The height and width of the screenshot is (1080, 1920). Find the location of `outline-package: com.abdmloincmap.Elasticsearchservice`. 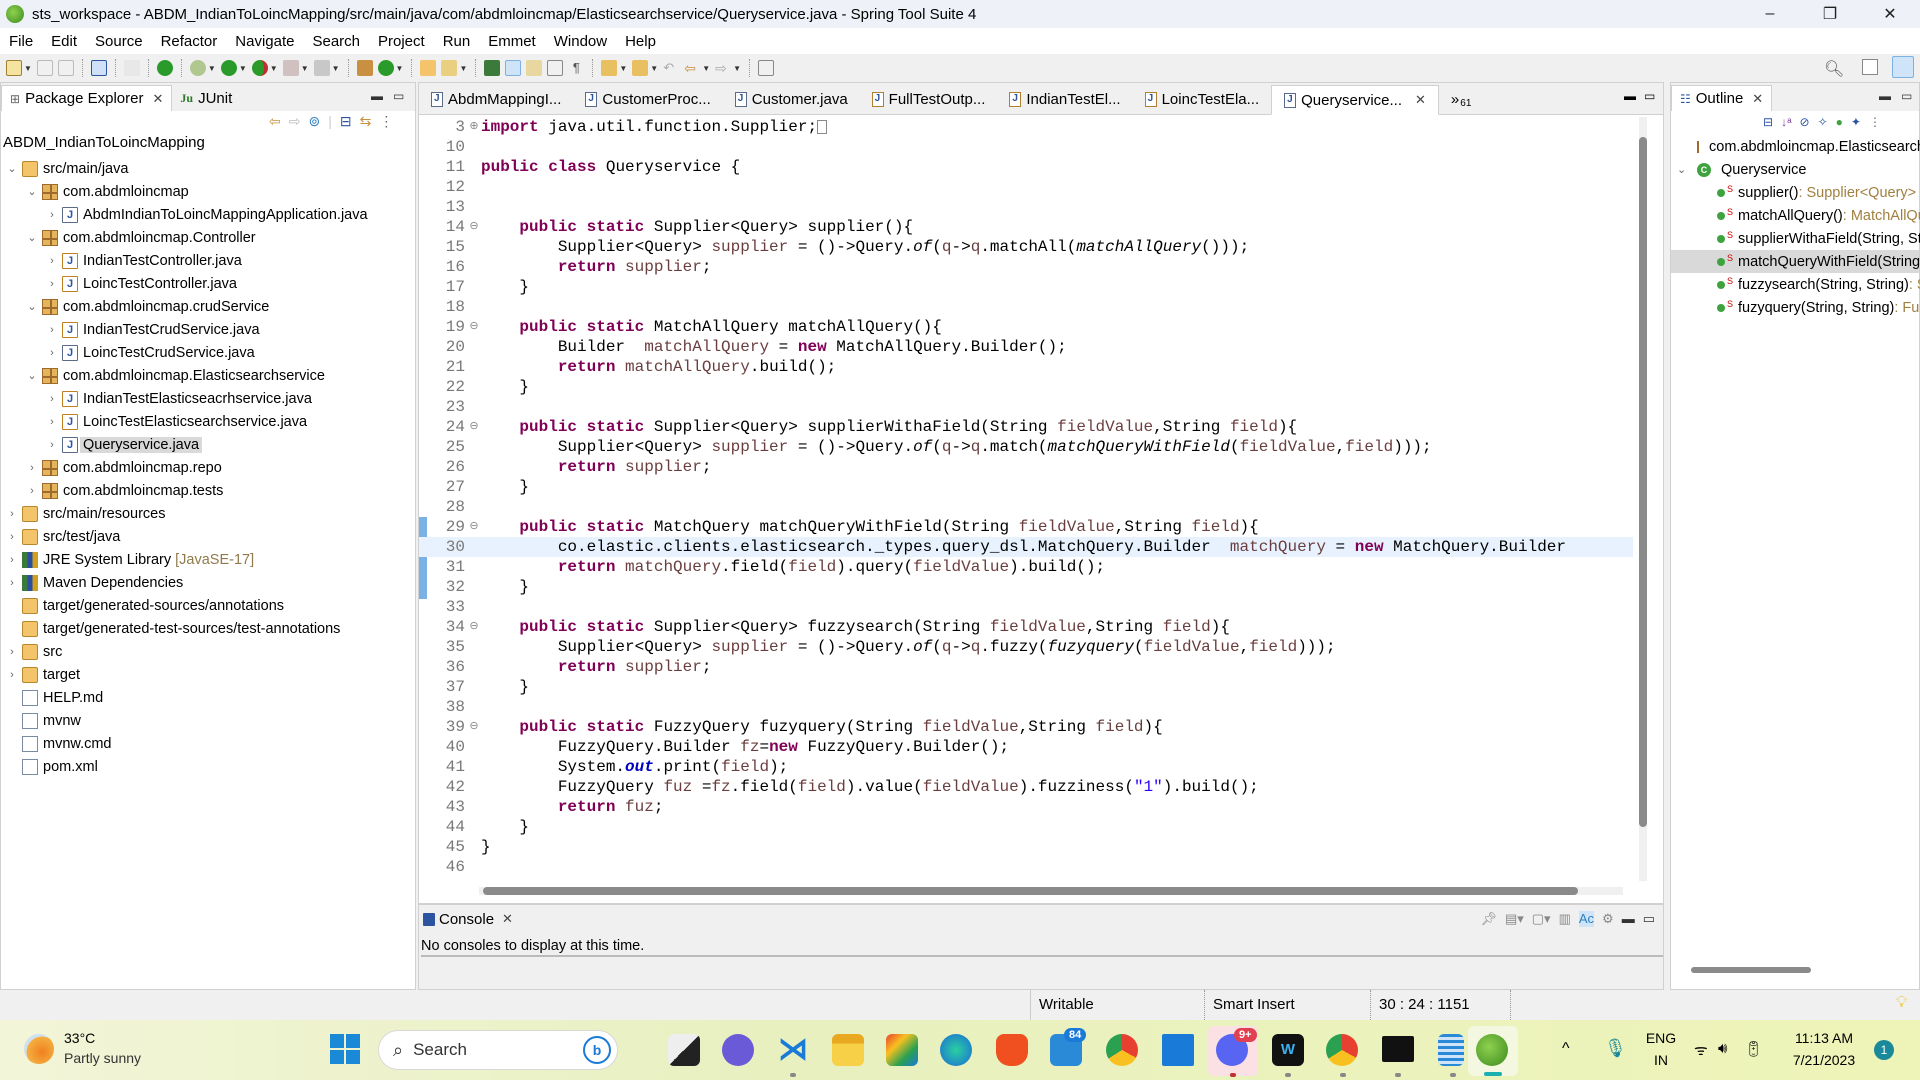

outline-package: com.abdmloincmap.Elasticsearchservice is located at coordinates (1795, 146).